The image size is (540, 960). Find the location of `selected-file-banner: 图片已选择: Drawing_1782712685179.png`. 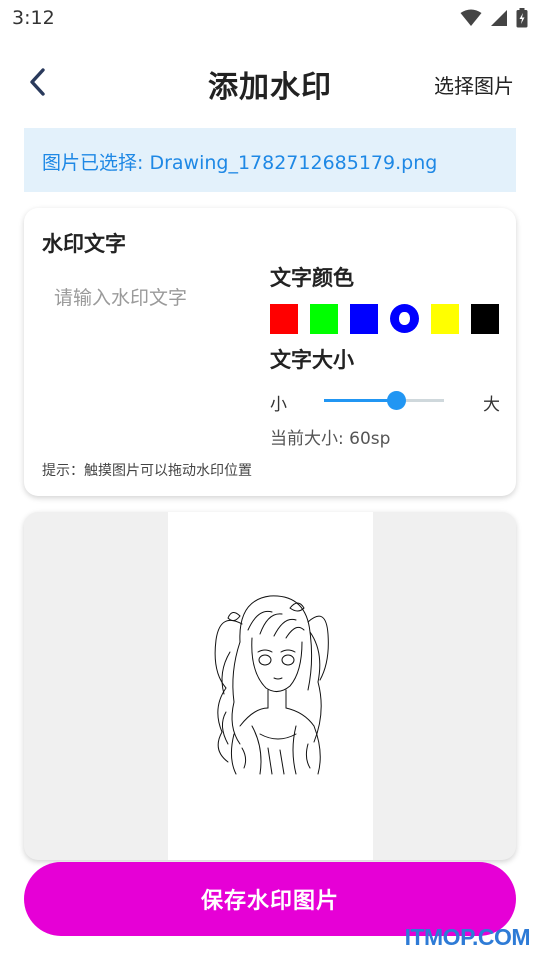

selected-file-banner: 图片已选择: Drawing_1782712685179.png is located at coordinates (270, 160).